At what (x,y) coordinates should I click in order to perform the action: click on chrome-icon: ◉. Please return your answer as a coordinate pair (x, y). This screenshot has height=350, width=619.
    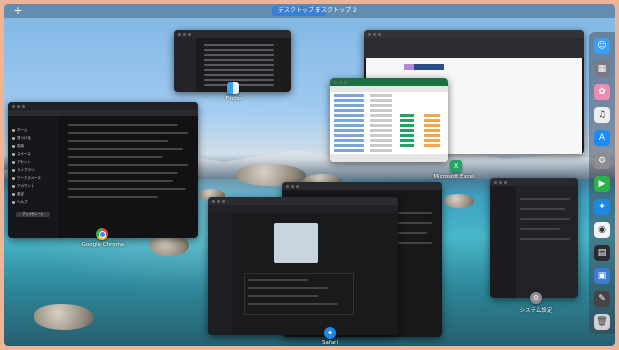
    Looking at the image, I should click on (602, 230).